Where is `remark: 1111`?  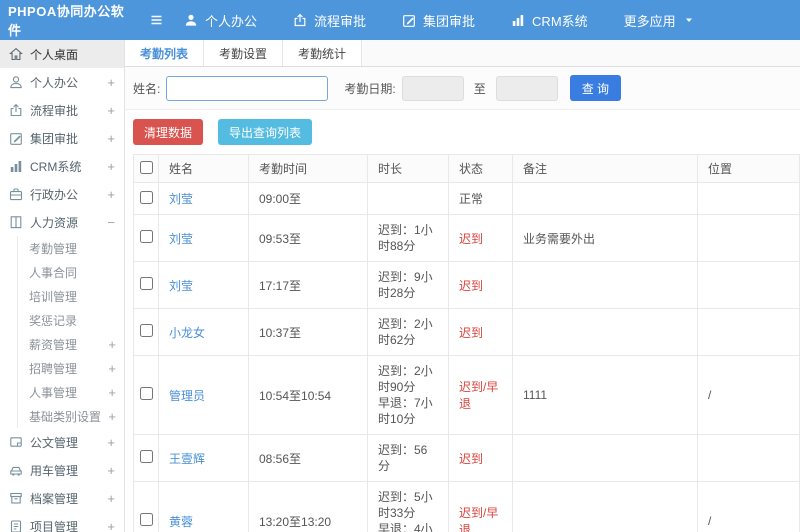 remark: 1111 is located at coordinates (605, 395).